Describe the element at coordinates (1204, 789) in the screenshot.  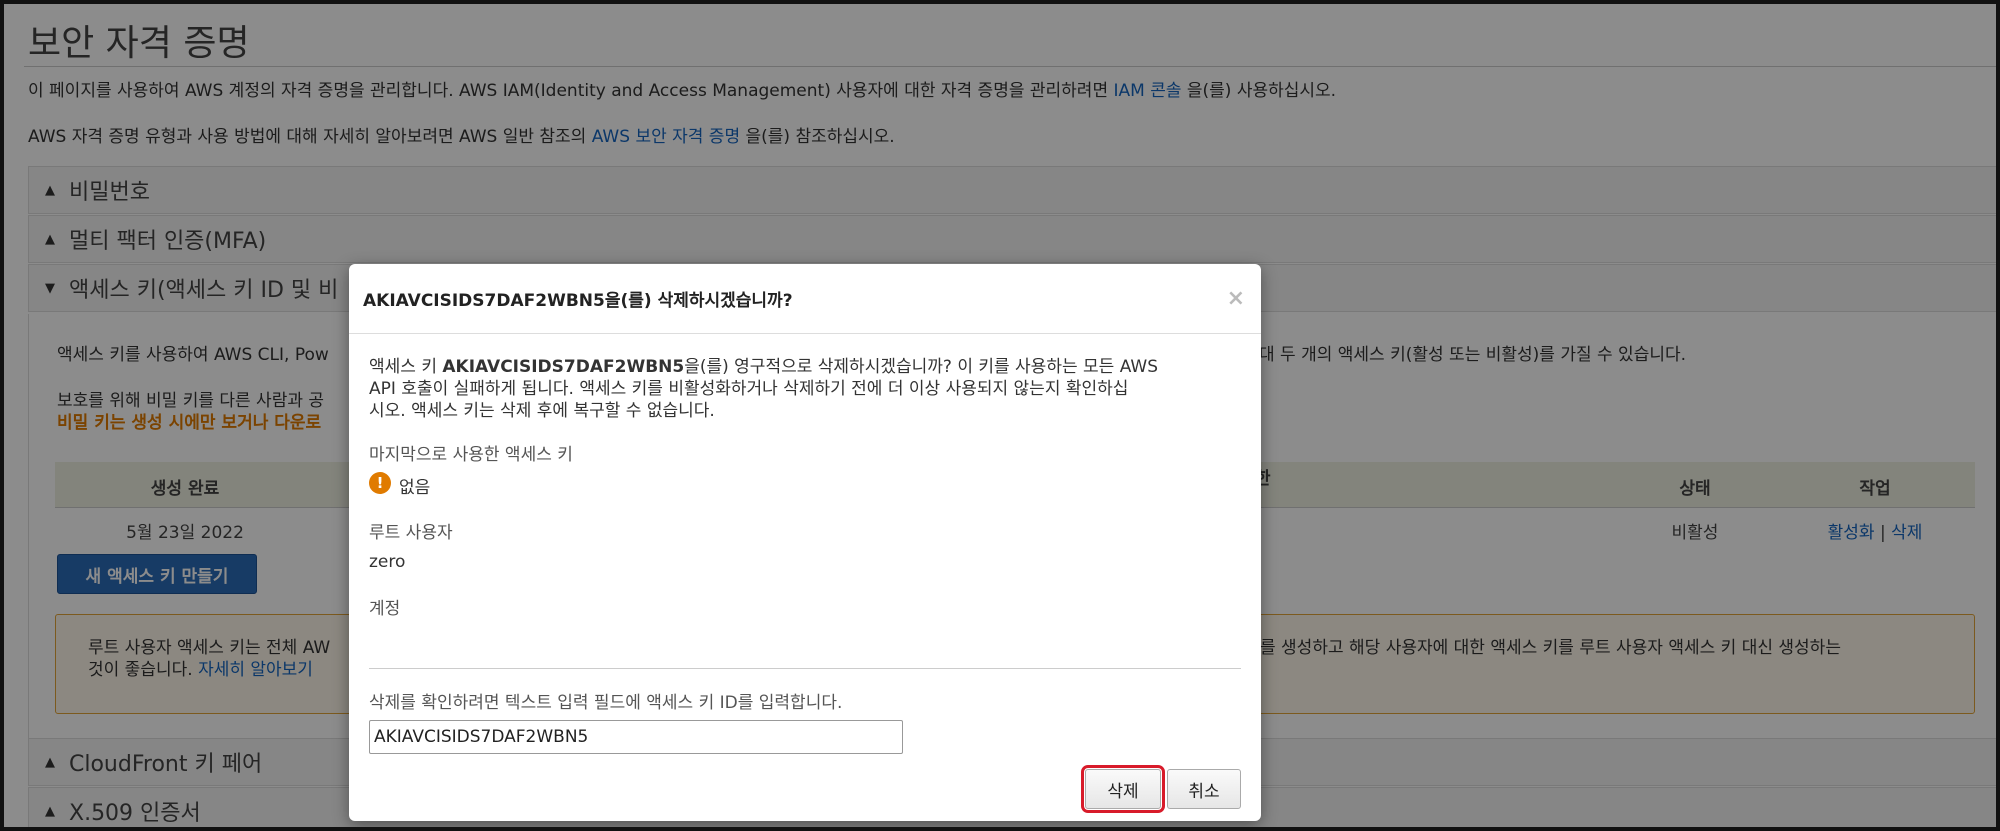
I see `cancel-button: 취소` at that location.